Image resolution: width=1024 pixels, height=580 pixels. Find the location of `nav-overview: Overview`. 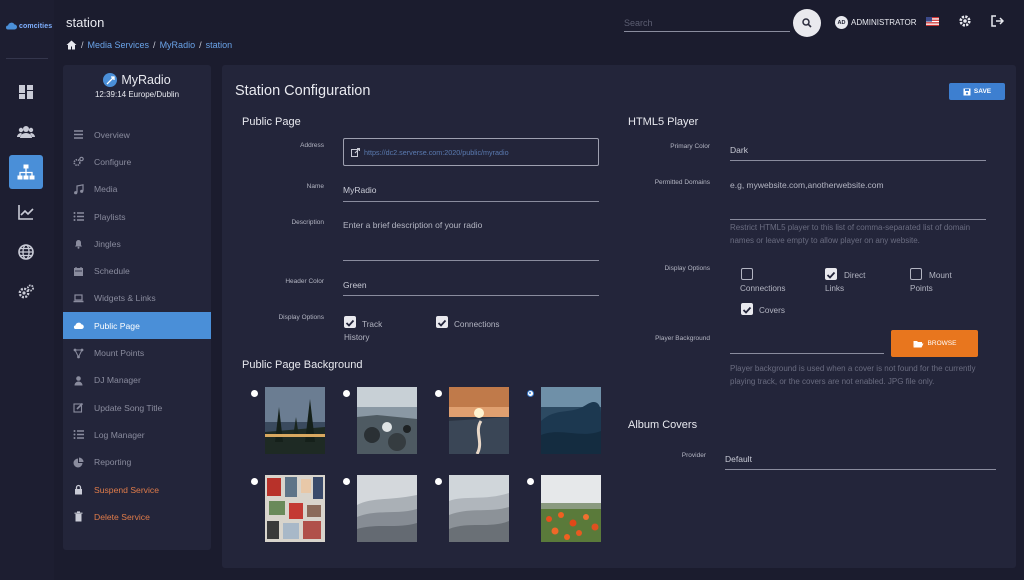

nav-overview: Overview is located at coordinates (137, 134).